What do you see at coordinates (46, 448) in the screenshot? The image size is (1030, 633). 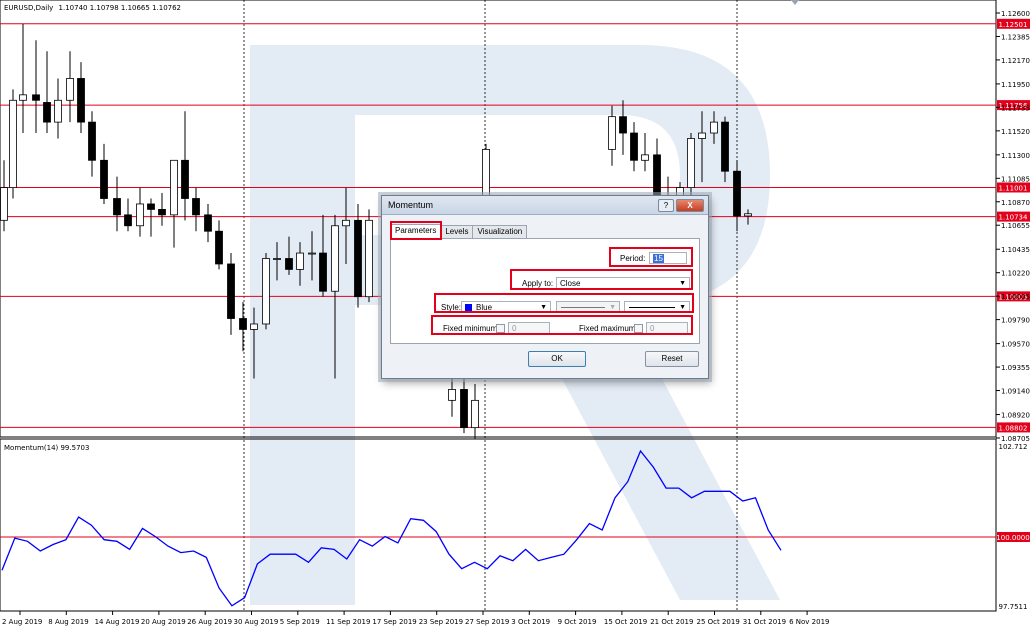 I see `indicator-header: Momentum(14) 99.5703` at bounding box center [46, 448].